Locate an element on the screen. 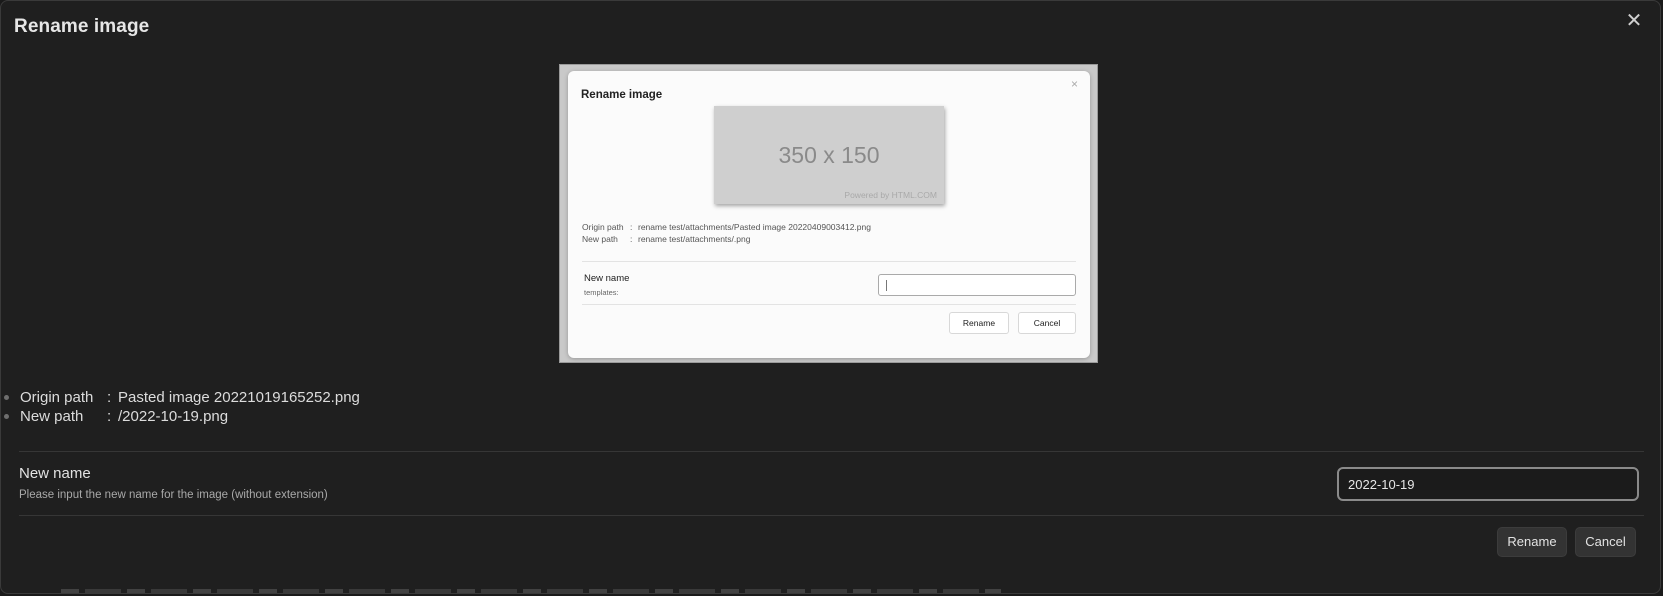  preview-origin-label: Origin path is located at coordinates (603, 227).